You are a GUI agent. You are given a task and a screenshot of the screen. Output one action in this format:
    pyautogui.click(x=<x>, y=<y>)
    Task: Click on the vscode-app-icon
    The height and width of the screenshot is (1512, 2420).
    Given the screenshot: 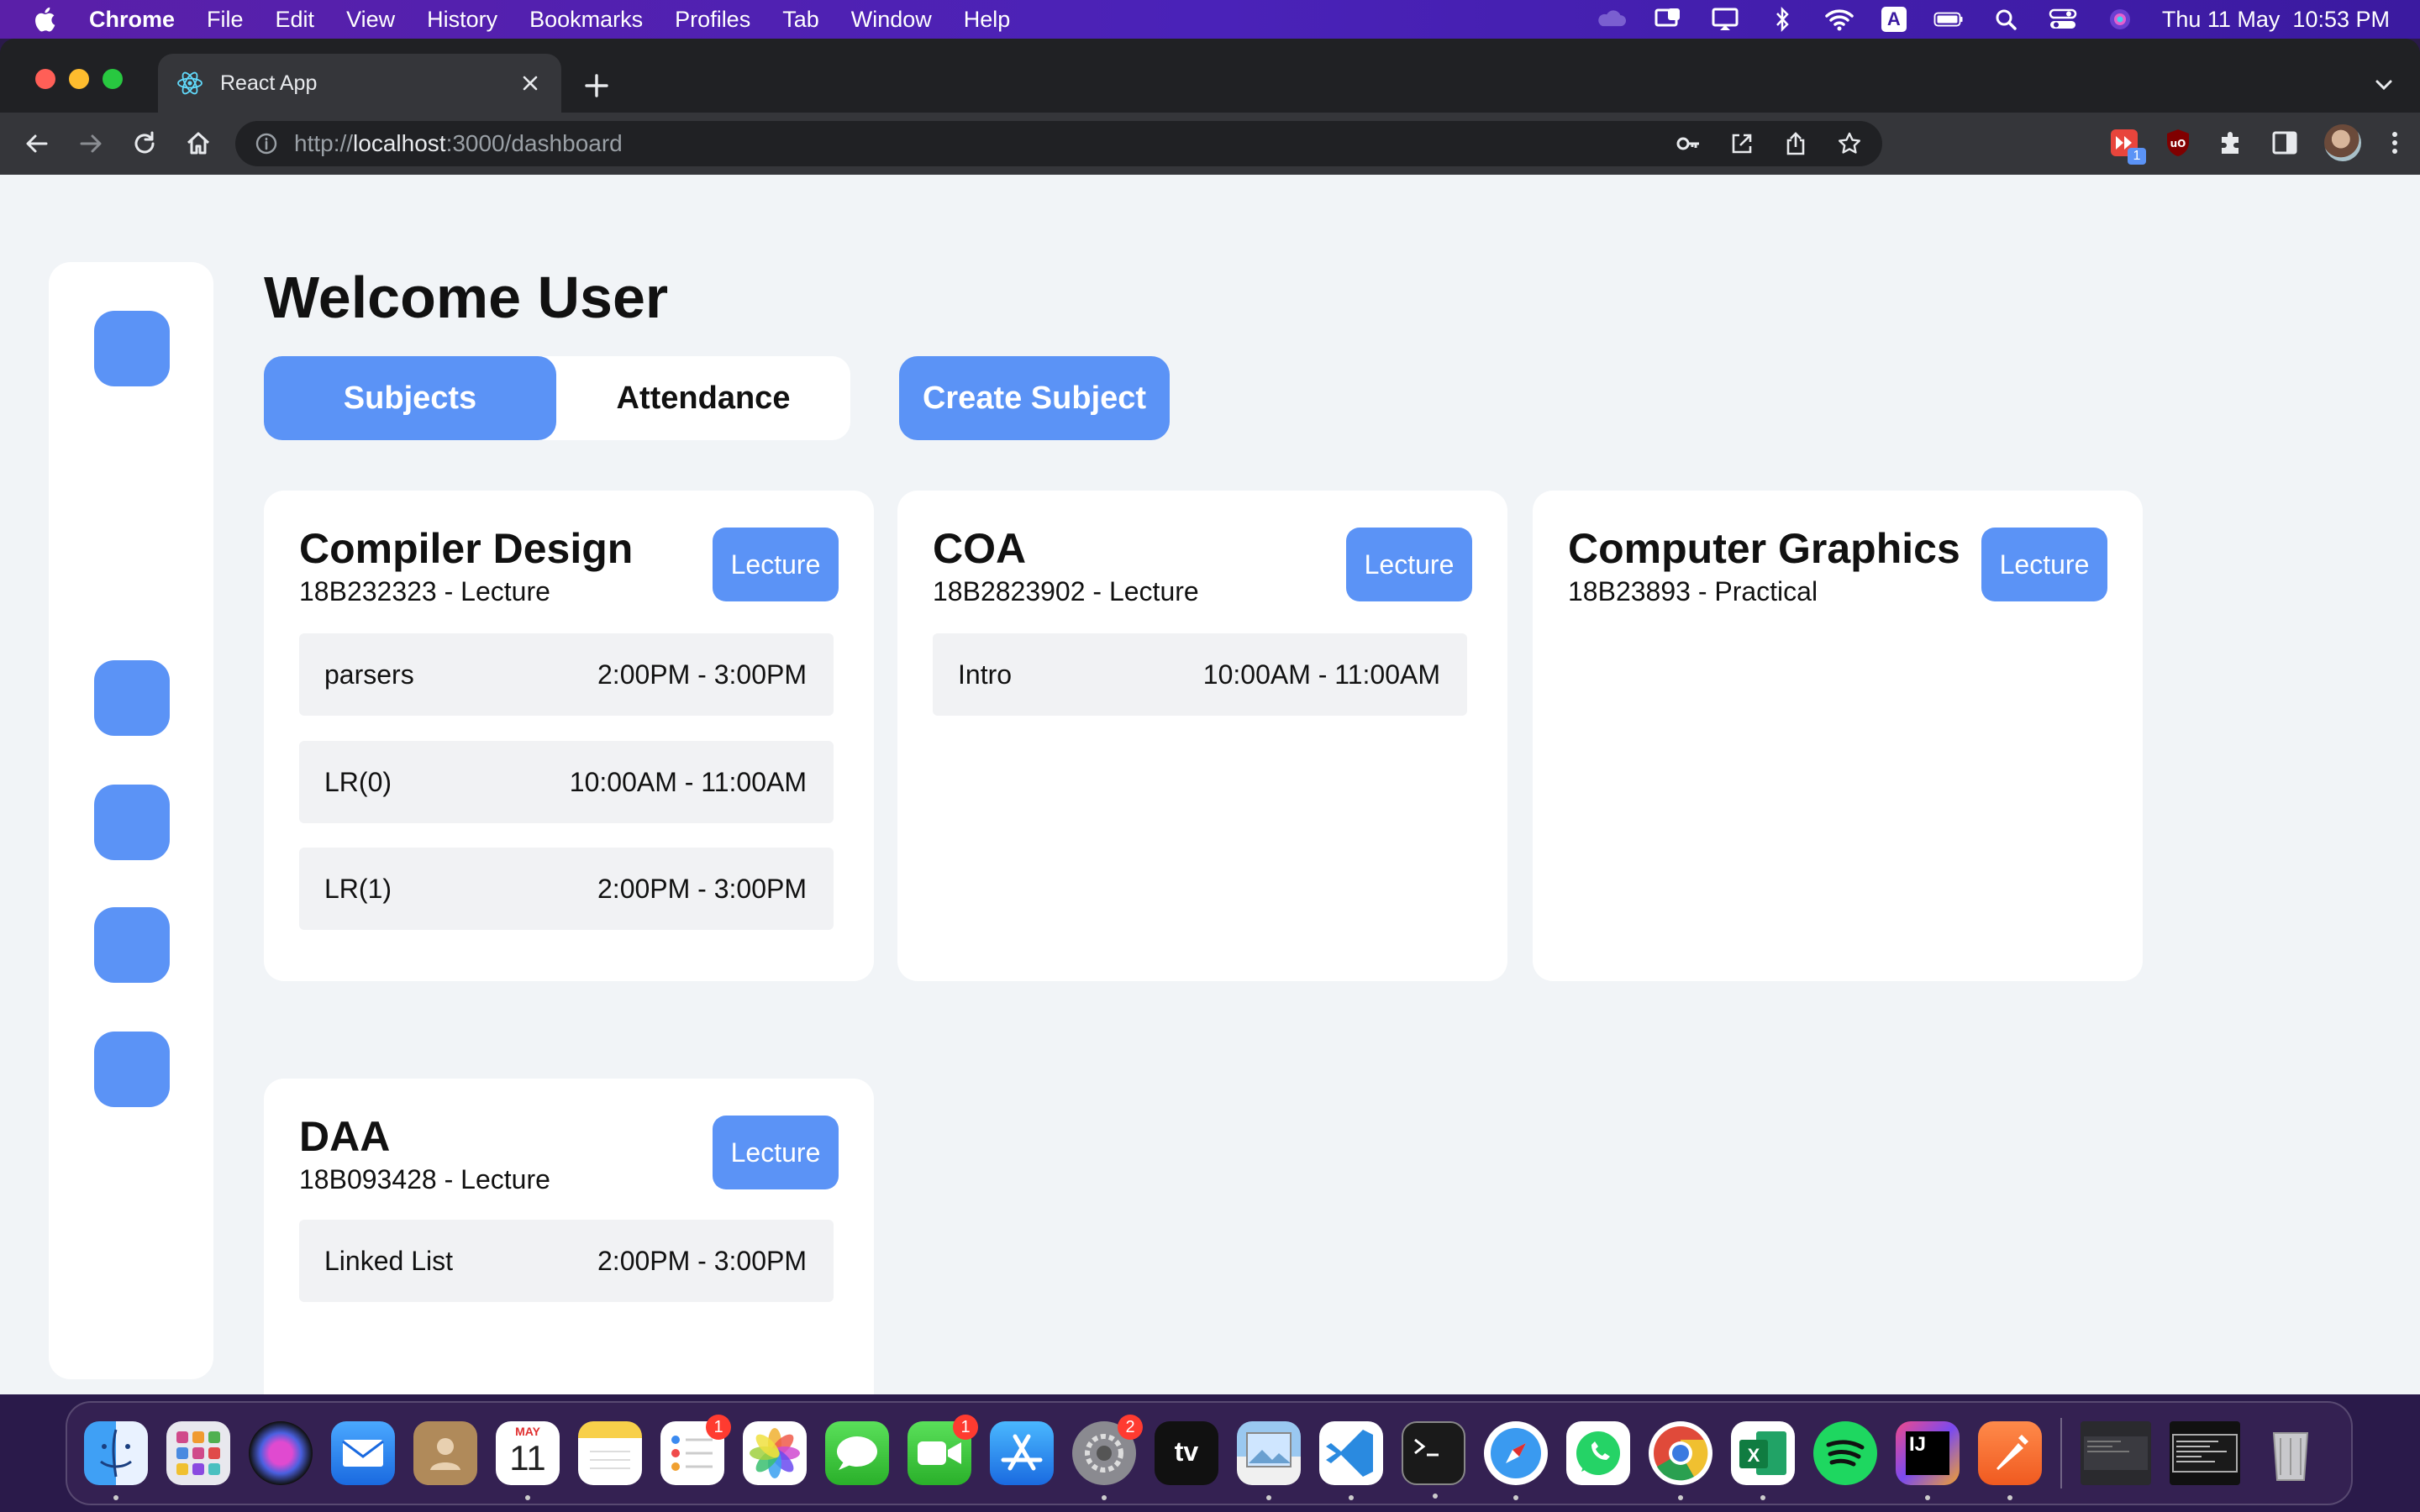 What is the action you would take?
    pyautogui.click(x=1351, y=1460)
    